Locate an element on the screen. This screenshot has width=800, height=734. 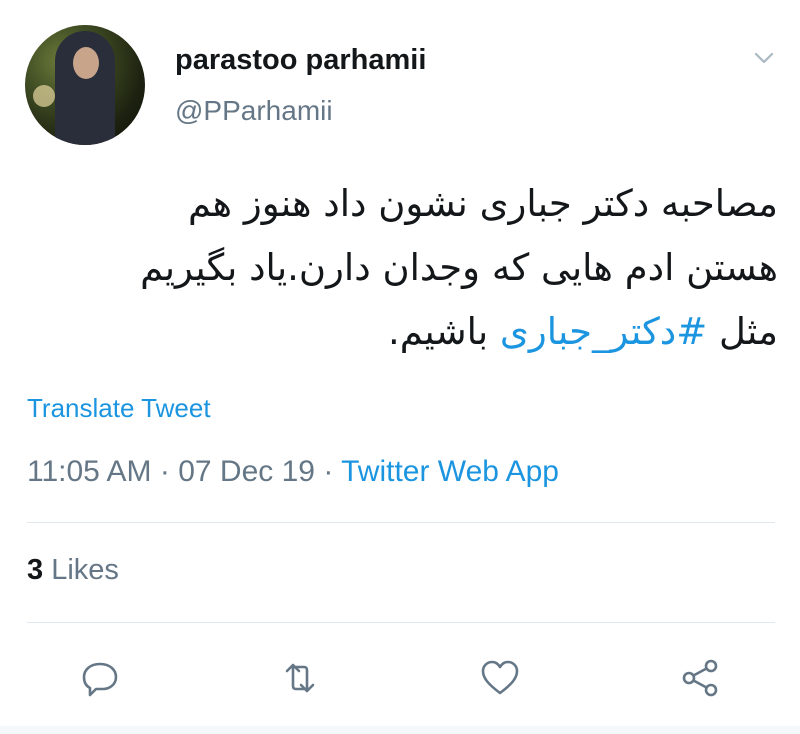
share-icon is located at coordinates (700, 678).